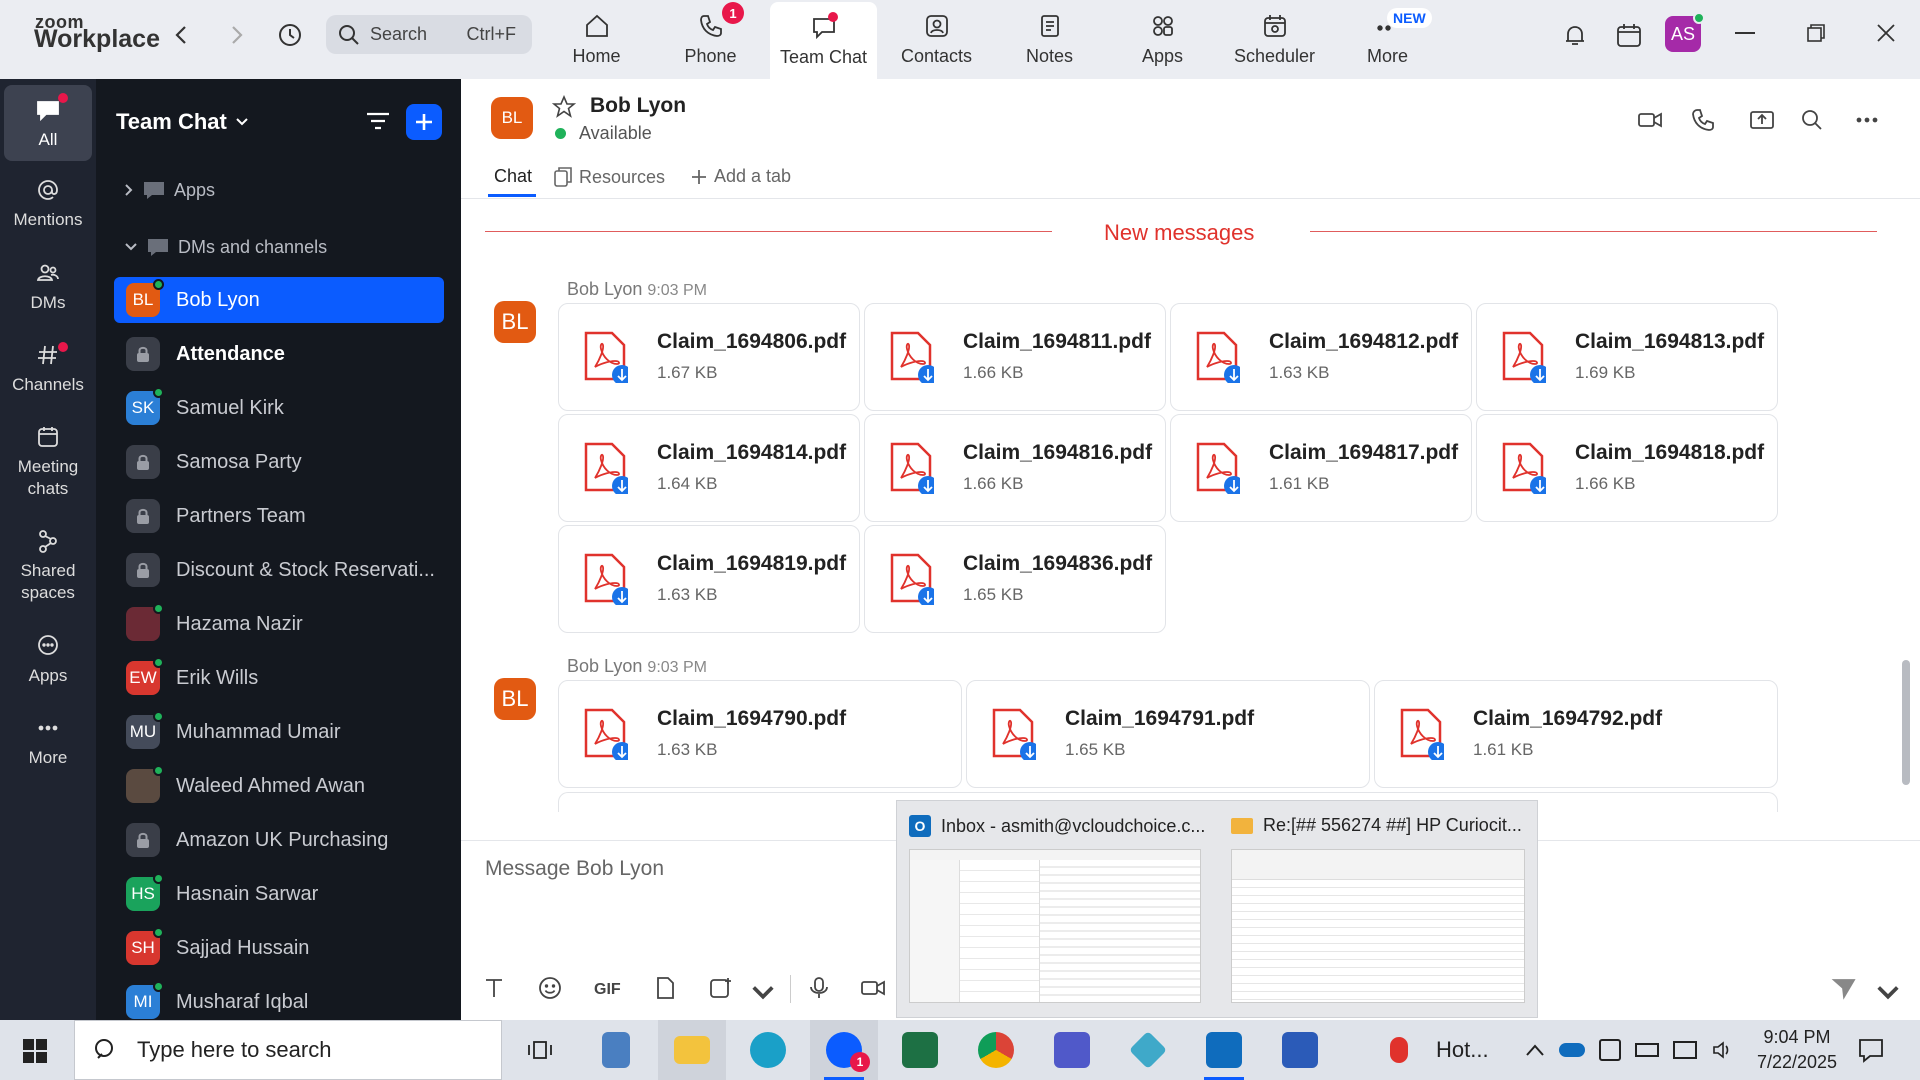 This screenshot has width=1920, height=1080. Describe the element at coordinates (550, 990) in the screenshot. I see `emoji-icon` at that location.